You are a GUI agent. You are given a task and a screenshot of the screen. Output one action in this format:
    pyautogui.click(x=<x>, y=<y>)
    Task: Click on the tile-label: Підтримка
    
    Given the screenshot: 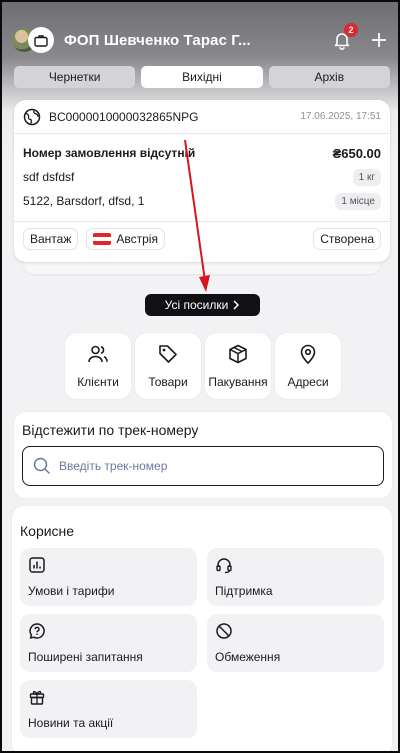 What is the action you would take?
    pyautogui.click(x=244, y=591)
    